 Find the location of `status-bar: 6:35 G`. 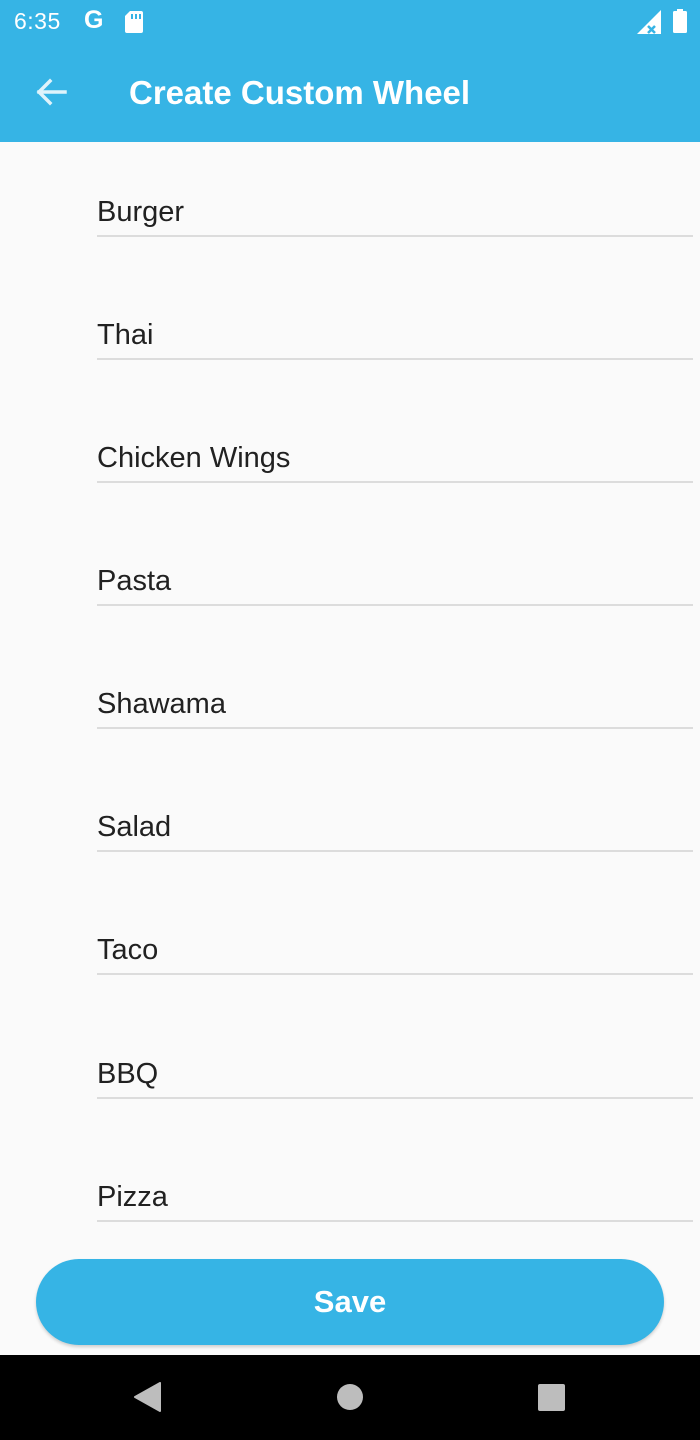

status-bar: 6:35 G is located at coordinates (350, 22).